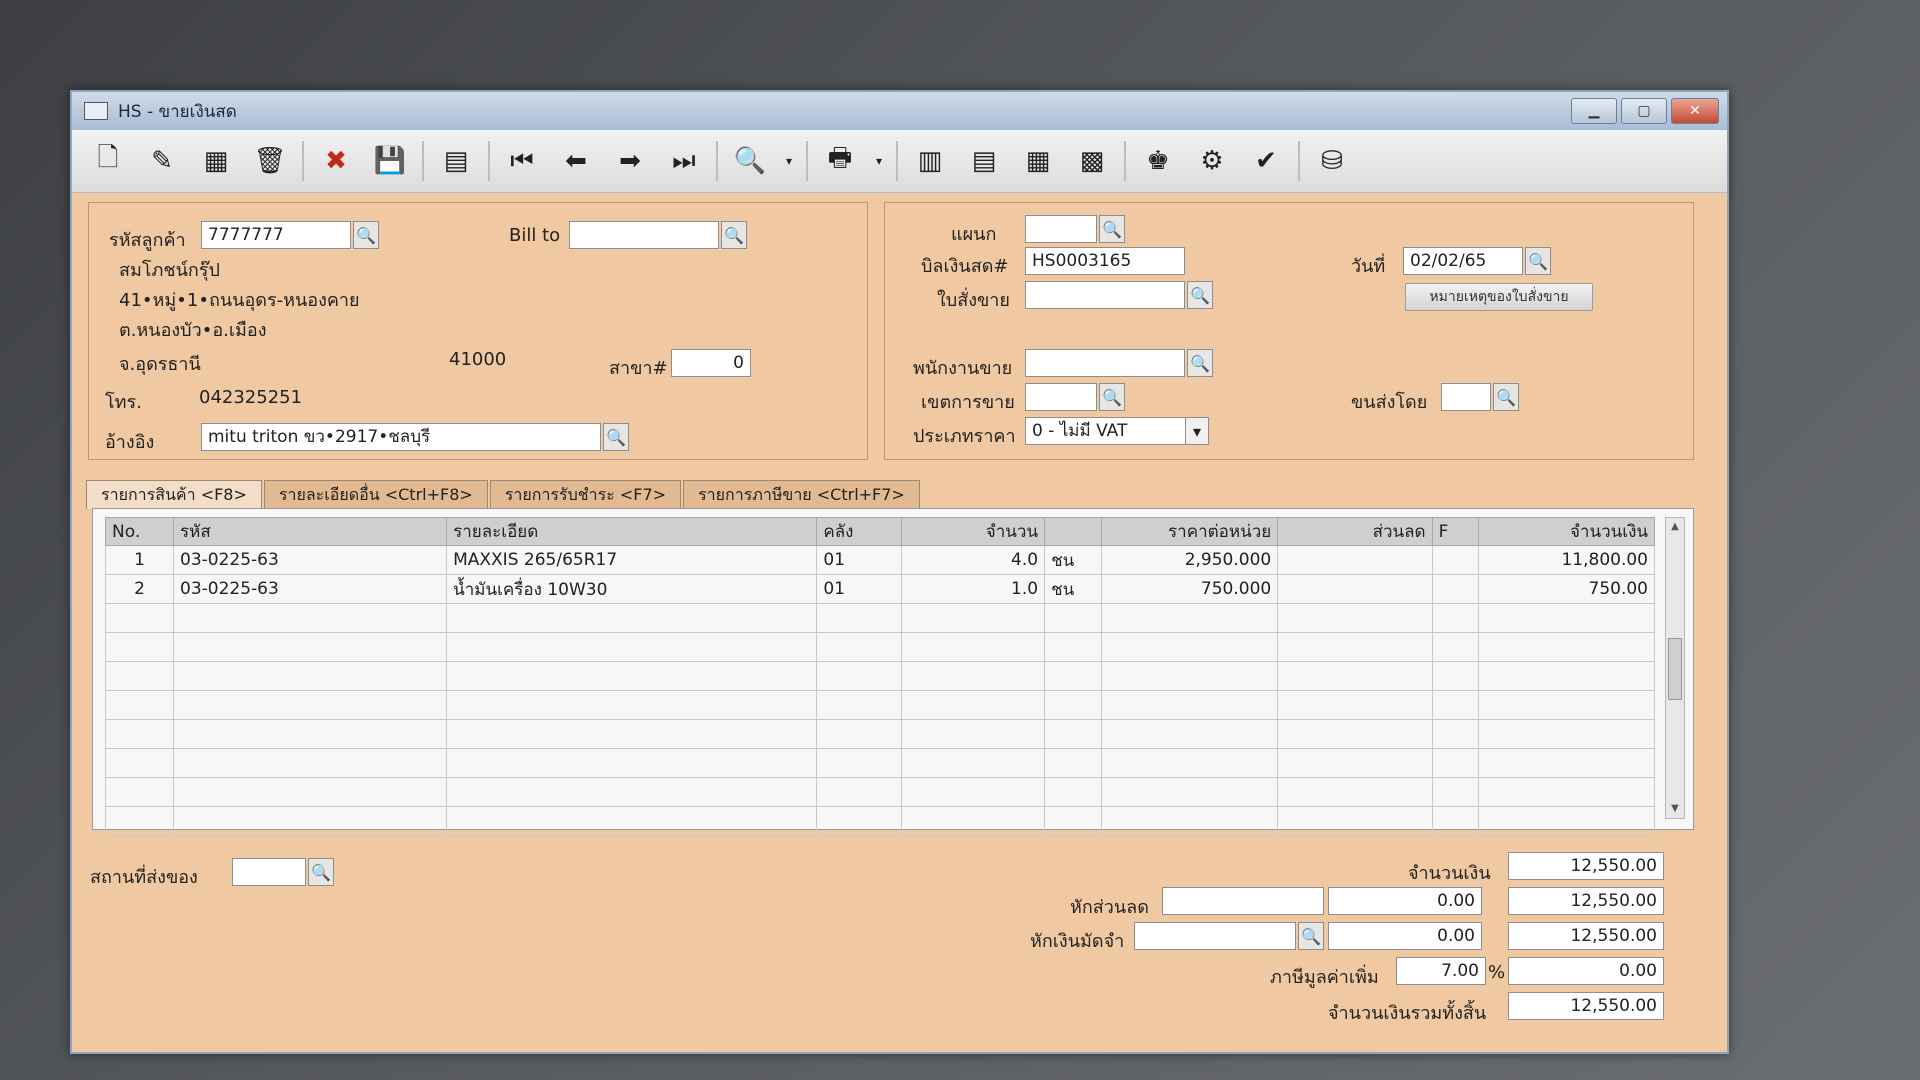  Describe the element at coordinates (801, 494) in the screenshot. I see `tab-4: รายการภาษีขาย <Ctrl+F7>` at that location.